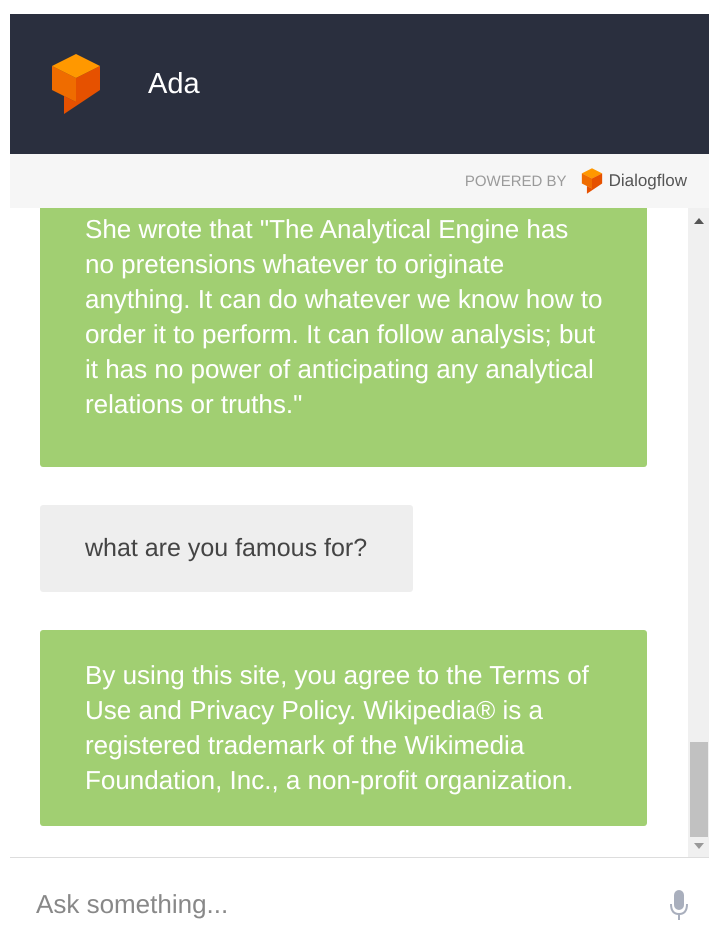 The width and height of the screenshot is (709, 951). What do you see at coordinates (699, 789) in the screenshot?
I see `scrollbar-thumb` at bounding box center [699, 789].